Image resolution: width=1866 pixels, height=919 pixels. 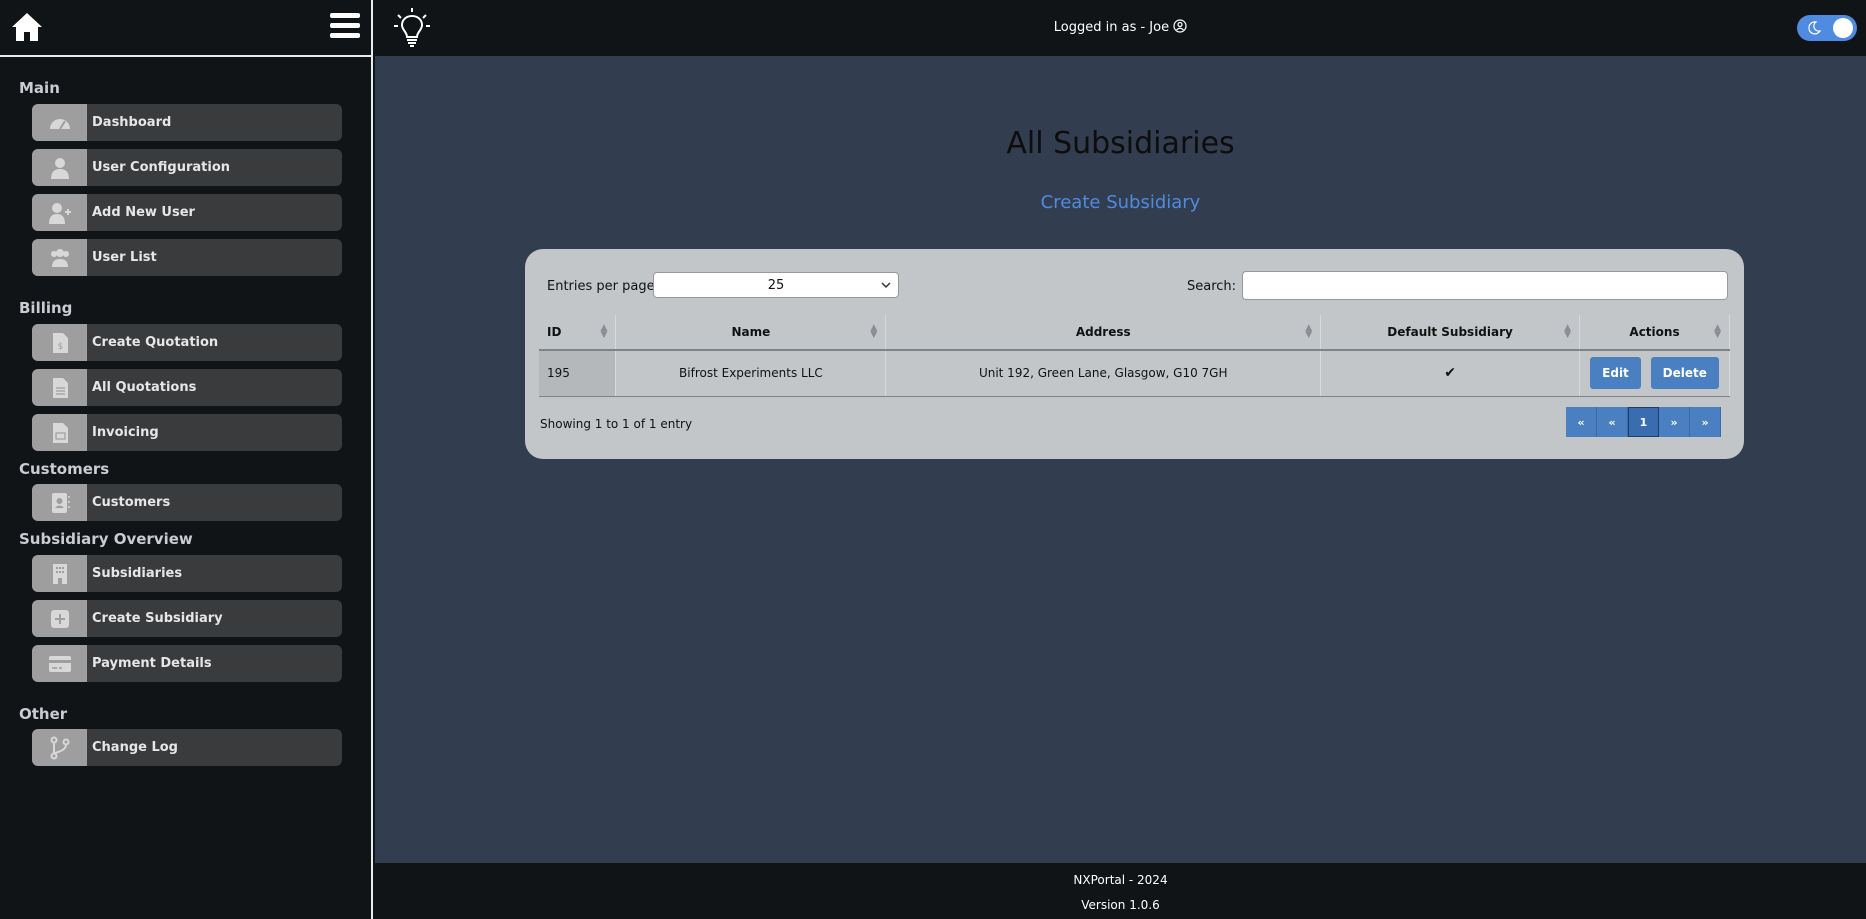 I want to click on sidebar-item-label: All Quotations, so click(x=144, y=387).